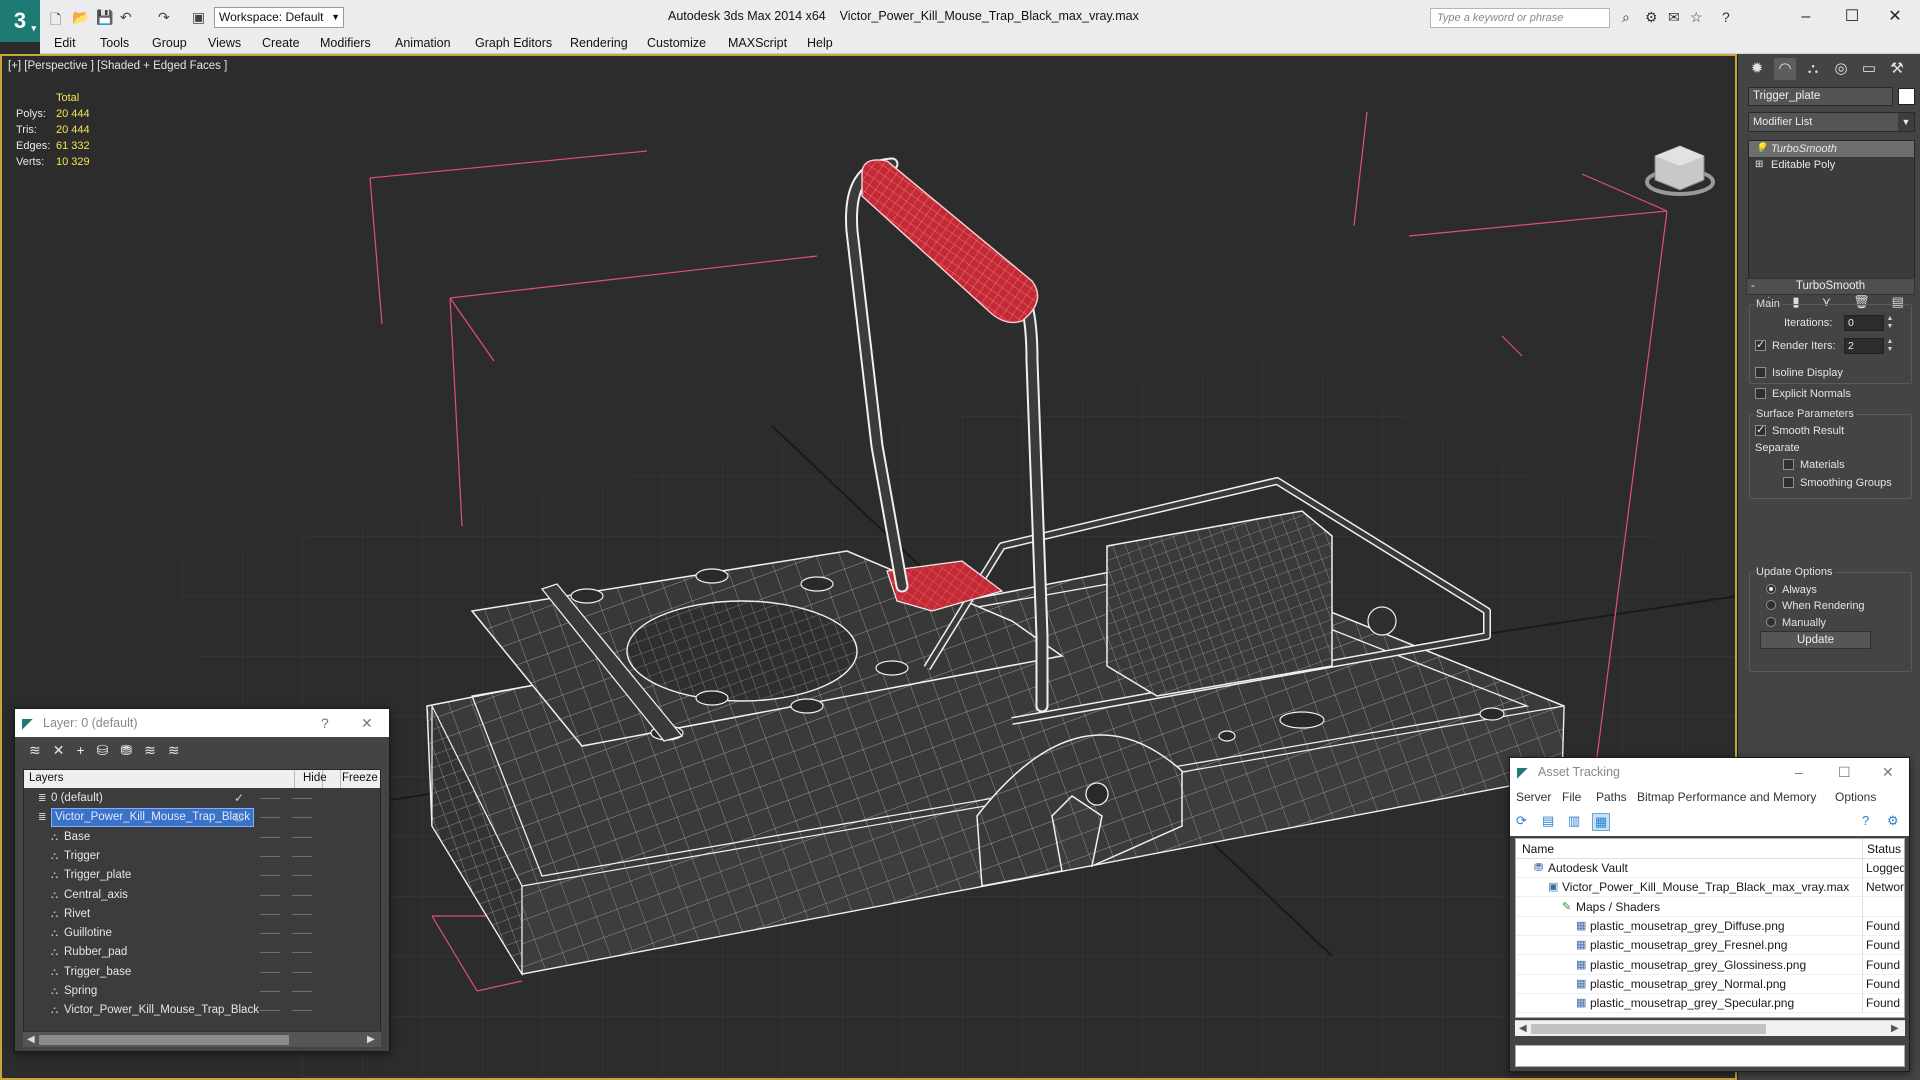  I want to click on scroll-right-icon: ▶, so click(371, 1040).